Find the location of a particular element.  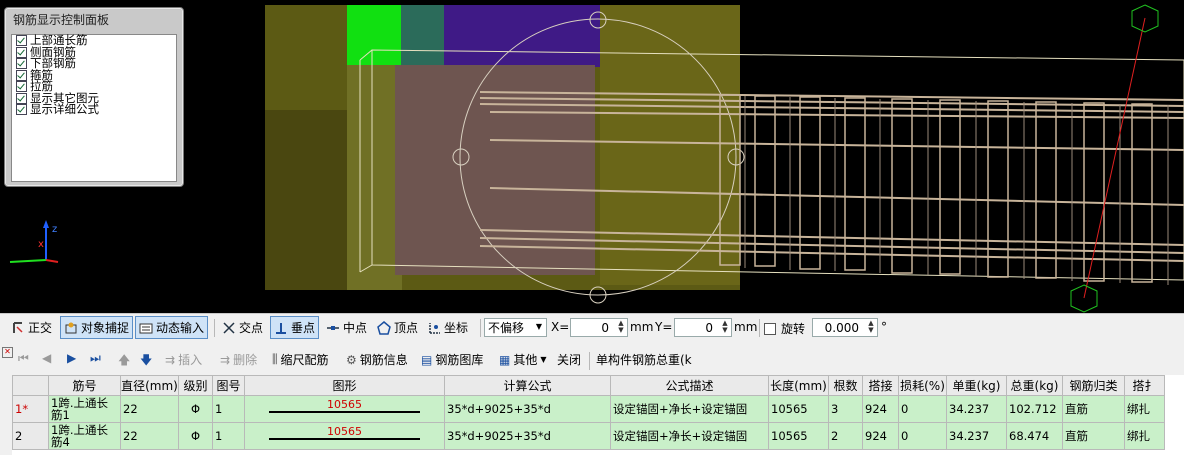

close-icon: ✕ is located at coordinates (7, 352).